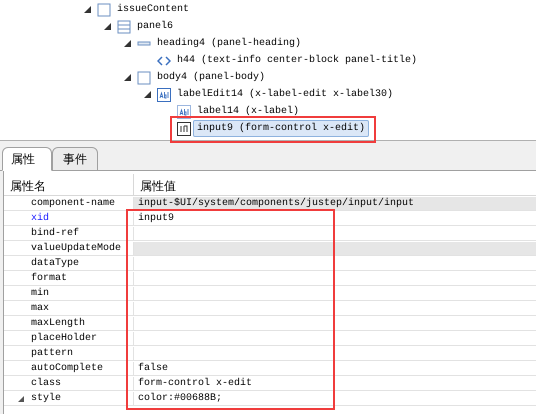 Image resolution: width=536 pixels, height=414 pixels. Describe the element at coordinates (40, 293) in the screenshot. I see `property-name: min` at that location.